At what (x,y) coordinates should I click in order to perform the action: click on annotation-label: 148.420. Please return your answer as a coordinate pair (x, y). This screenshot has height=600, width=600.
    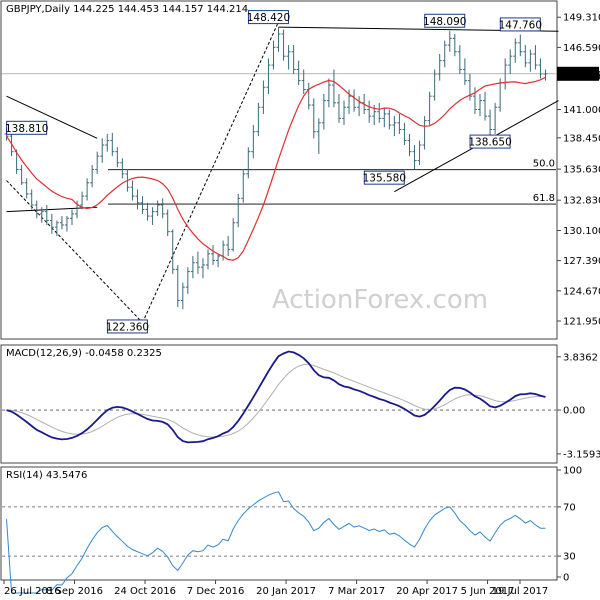
    Looking at the image, I should click on (268, 18).